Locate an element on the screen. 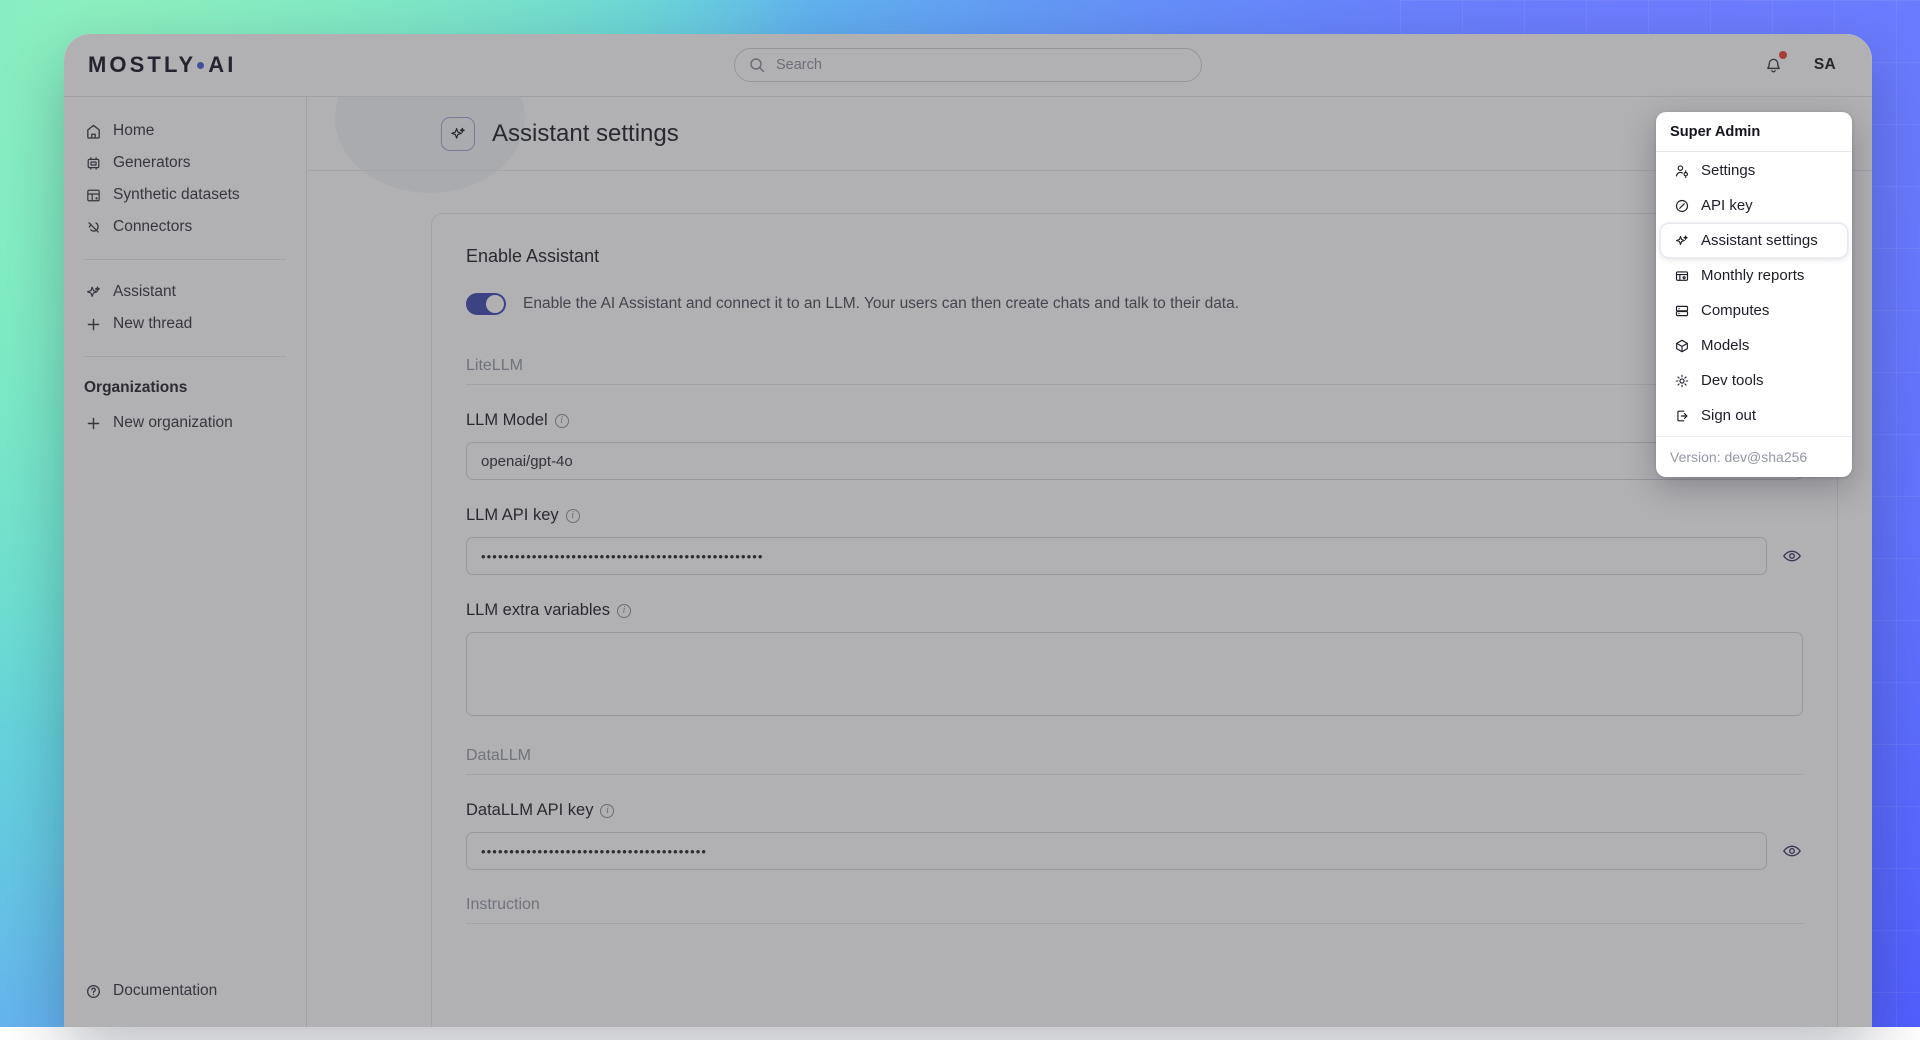 Image resolution: width=1920 pixels, height=1040 pixels. toggle-knob is located at coordinates (495, 304).